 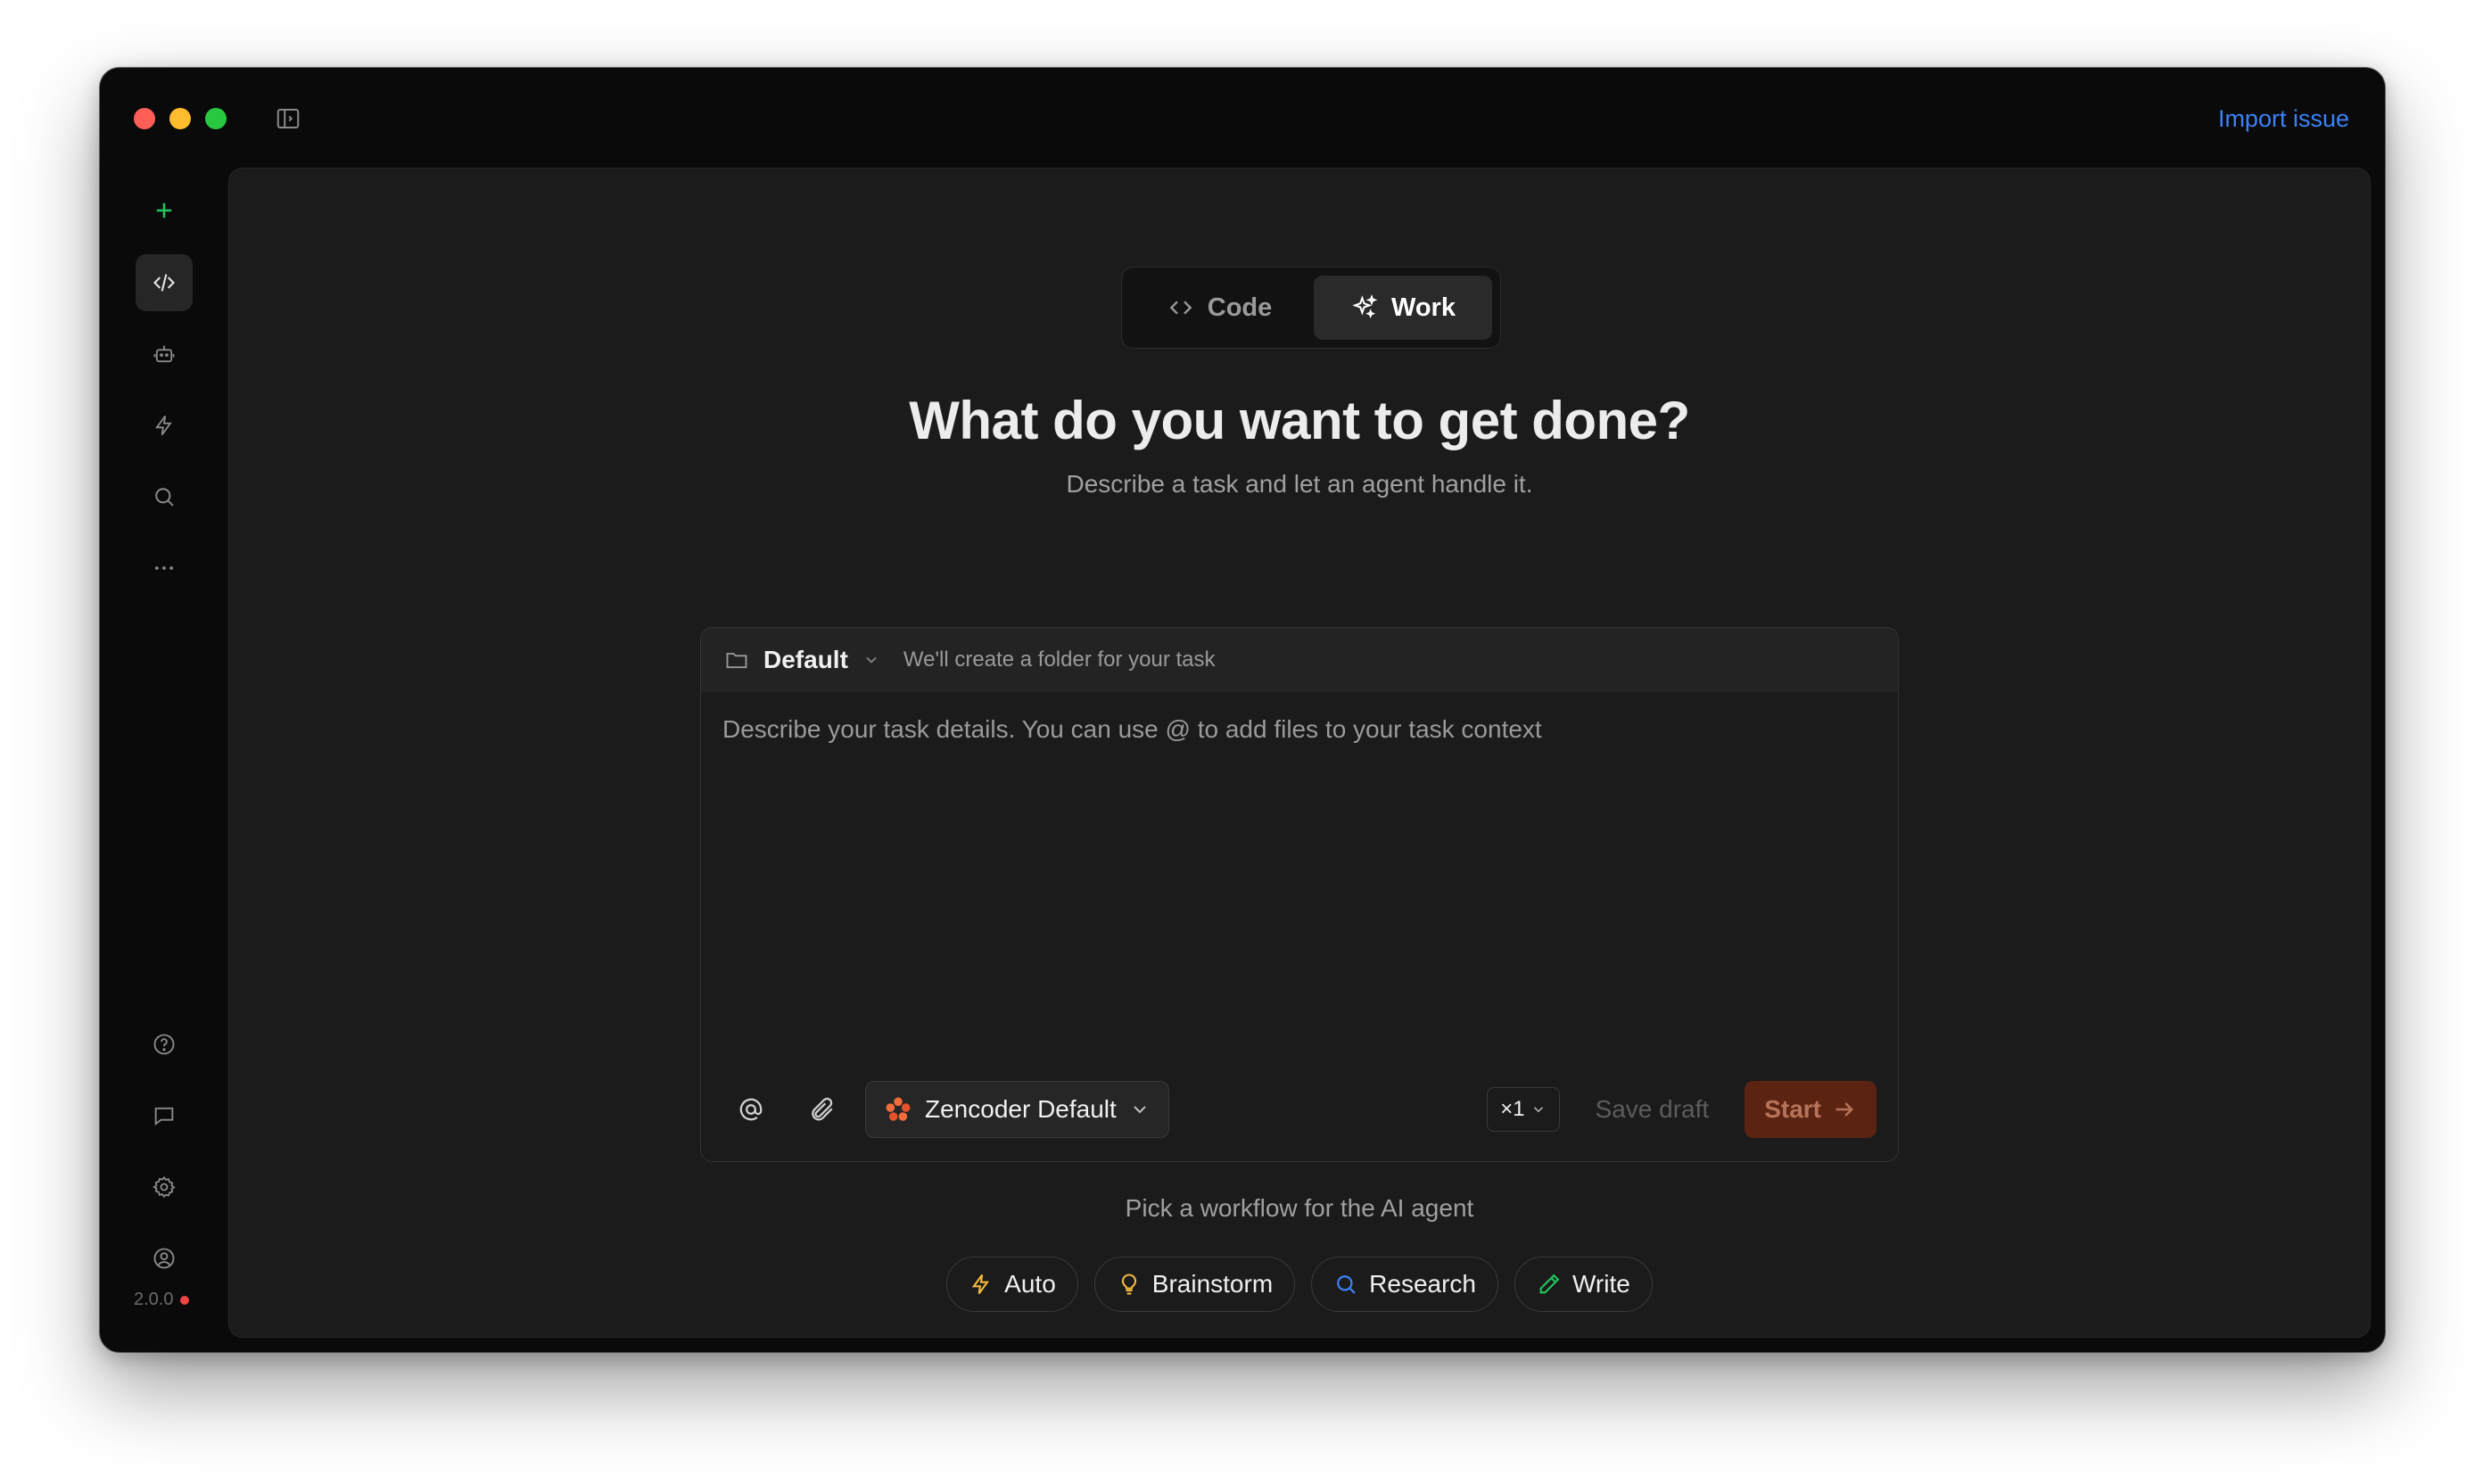 I want to click on version-label: 2.0.0, so click(x=162, y=1300).